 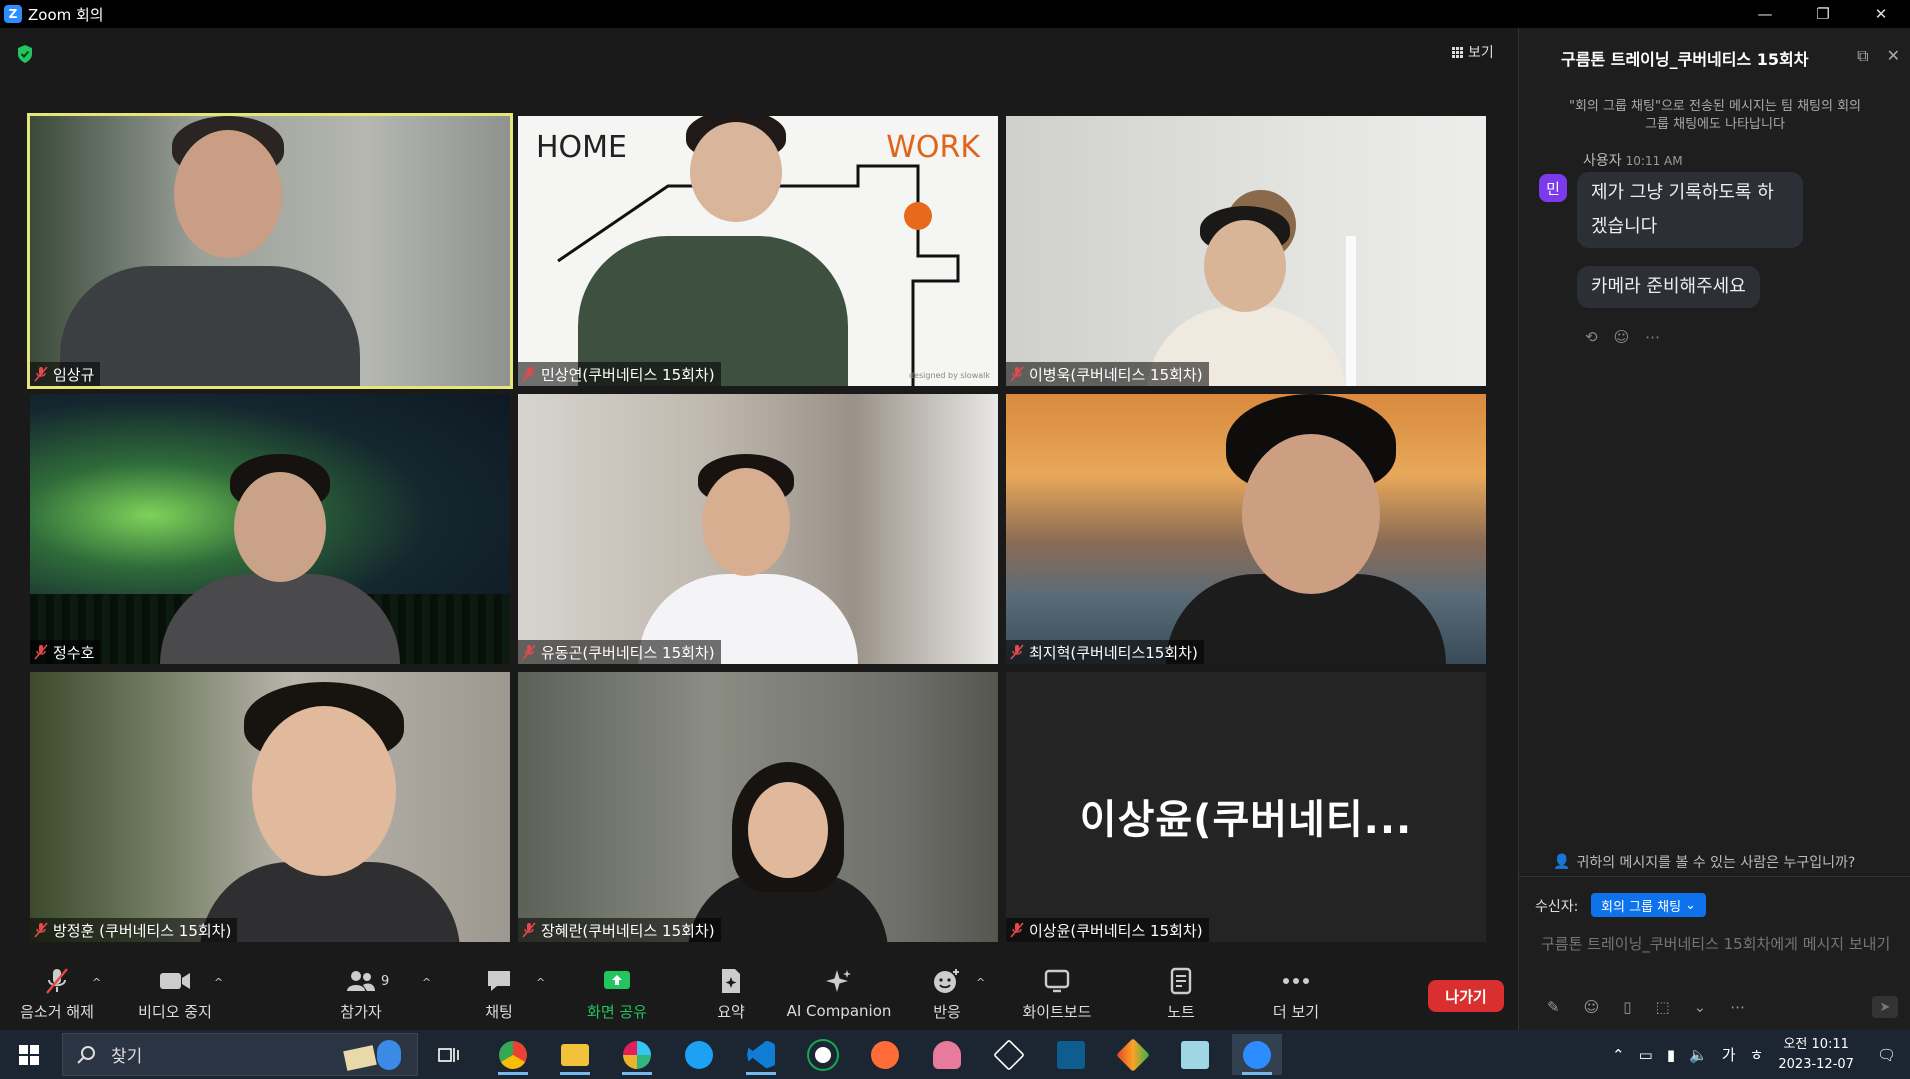 I want to click on video-tile: 최지혁(쿠버네티스15회차), so click(x=1246, y=529).